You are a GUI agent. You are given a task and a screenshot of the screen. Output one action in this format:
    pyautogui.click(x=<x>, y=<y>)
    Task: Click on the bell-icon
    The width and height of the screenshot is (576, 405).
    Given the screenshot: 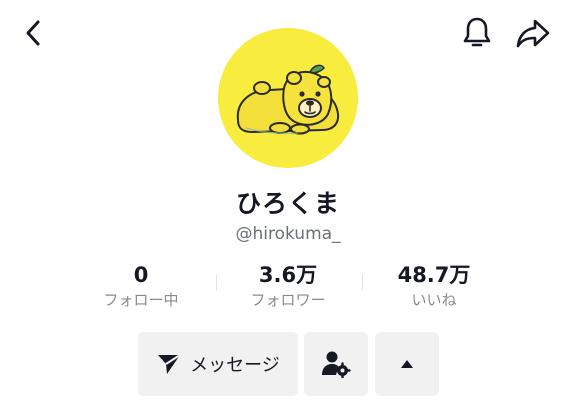 What is the action you would take?
    pyautogui.click(x=477, y=32)
    